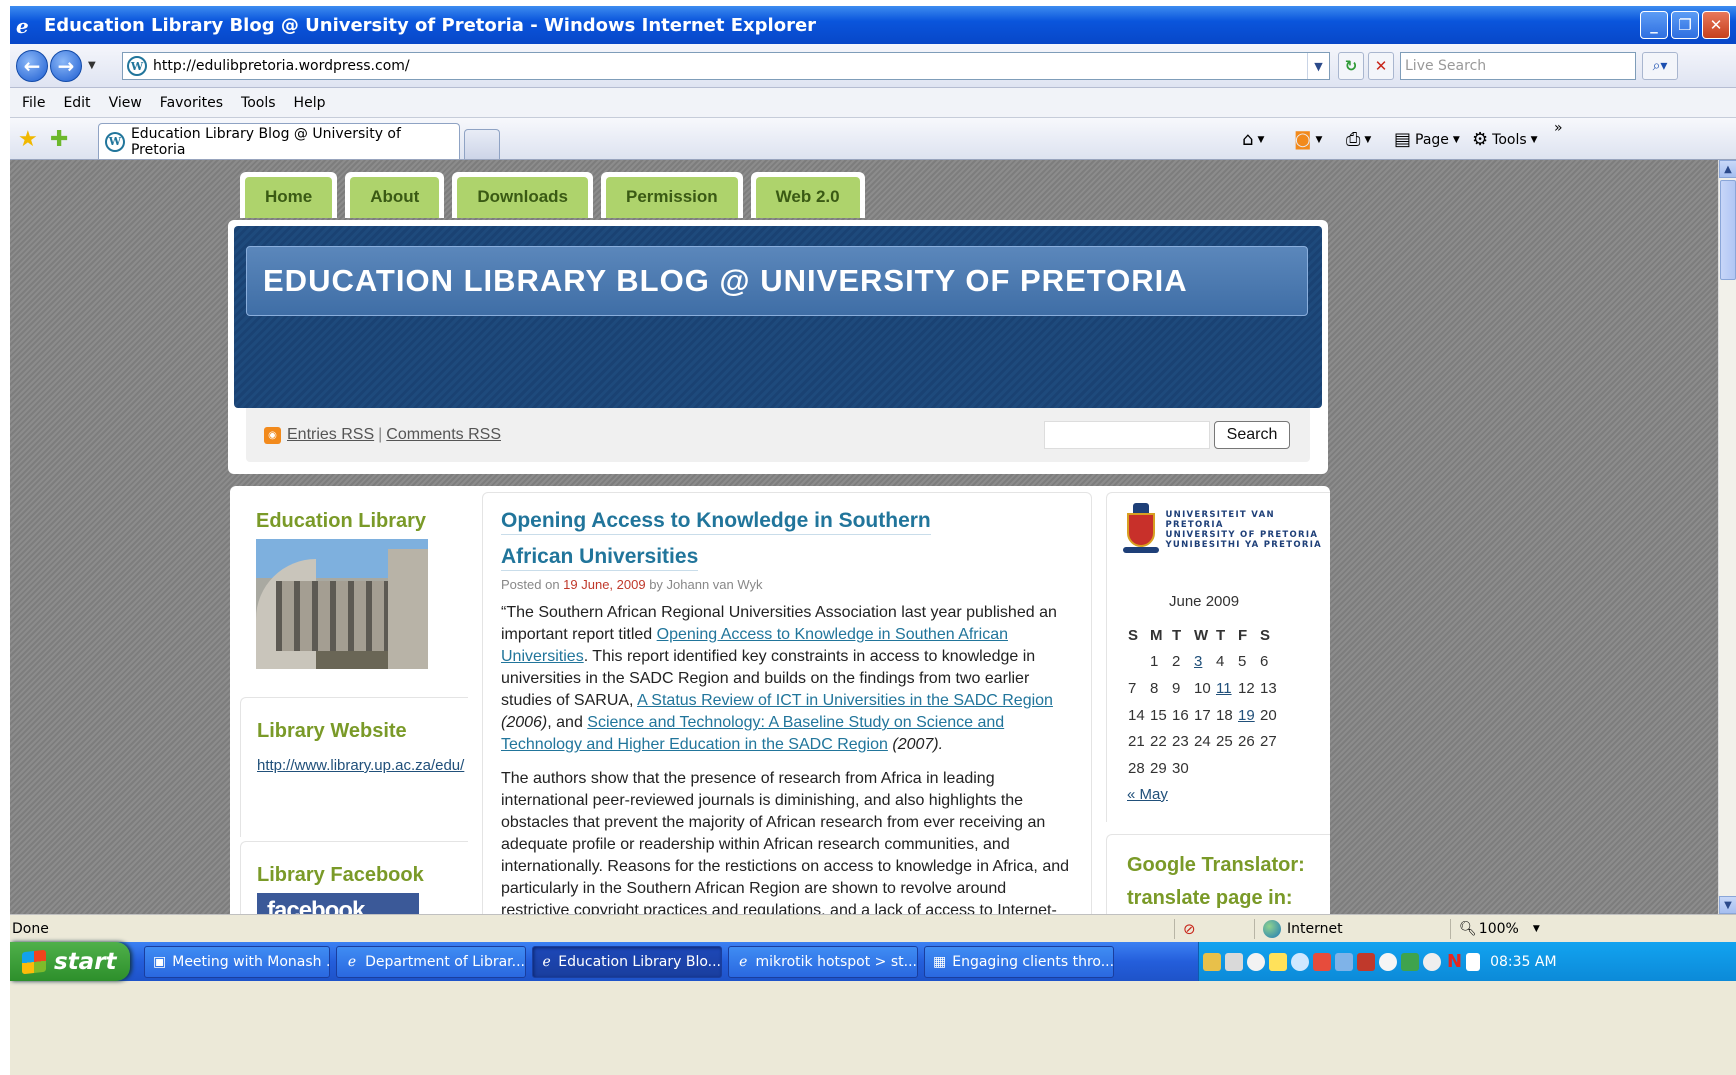  What do you see at coordinates (1300, 961) in the screenshot?
I see `tray-chat-icon` at bounding box center [1300, 961].